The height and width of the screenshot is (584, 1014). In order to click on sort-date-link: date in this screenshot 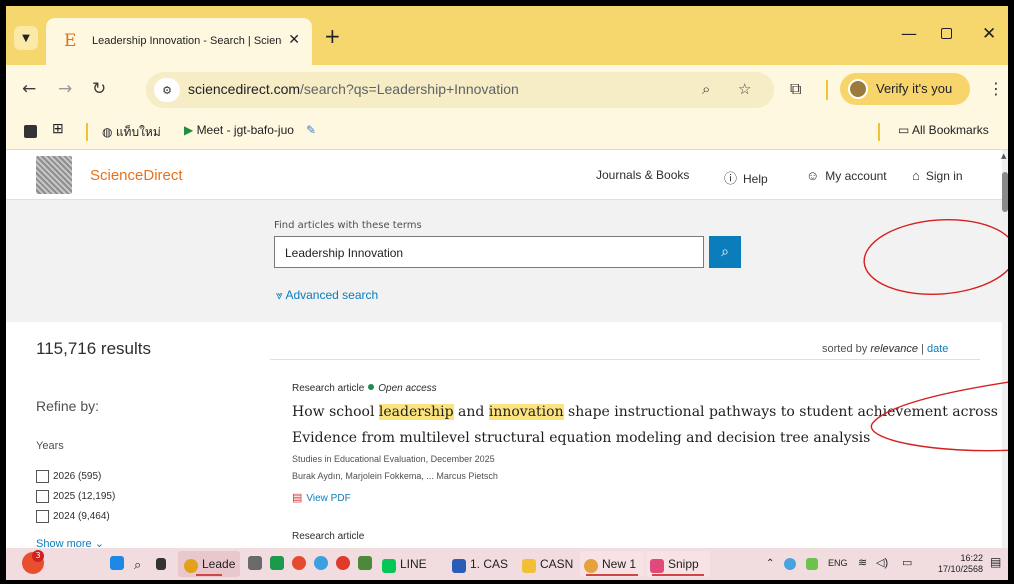, I will do `click(937, 349)`.